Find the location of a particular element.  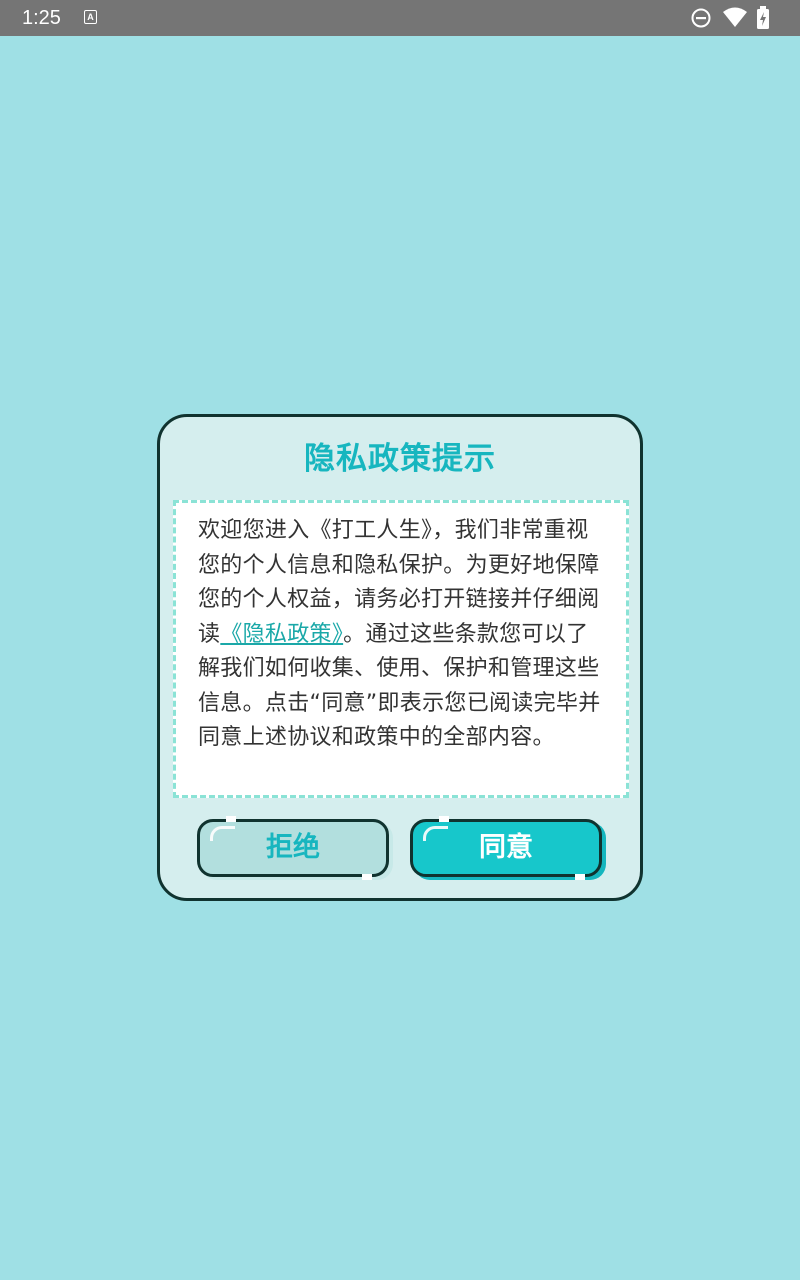

privacy-policy-link: 《隐私政策》 is located at coordinates (281, 634).